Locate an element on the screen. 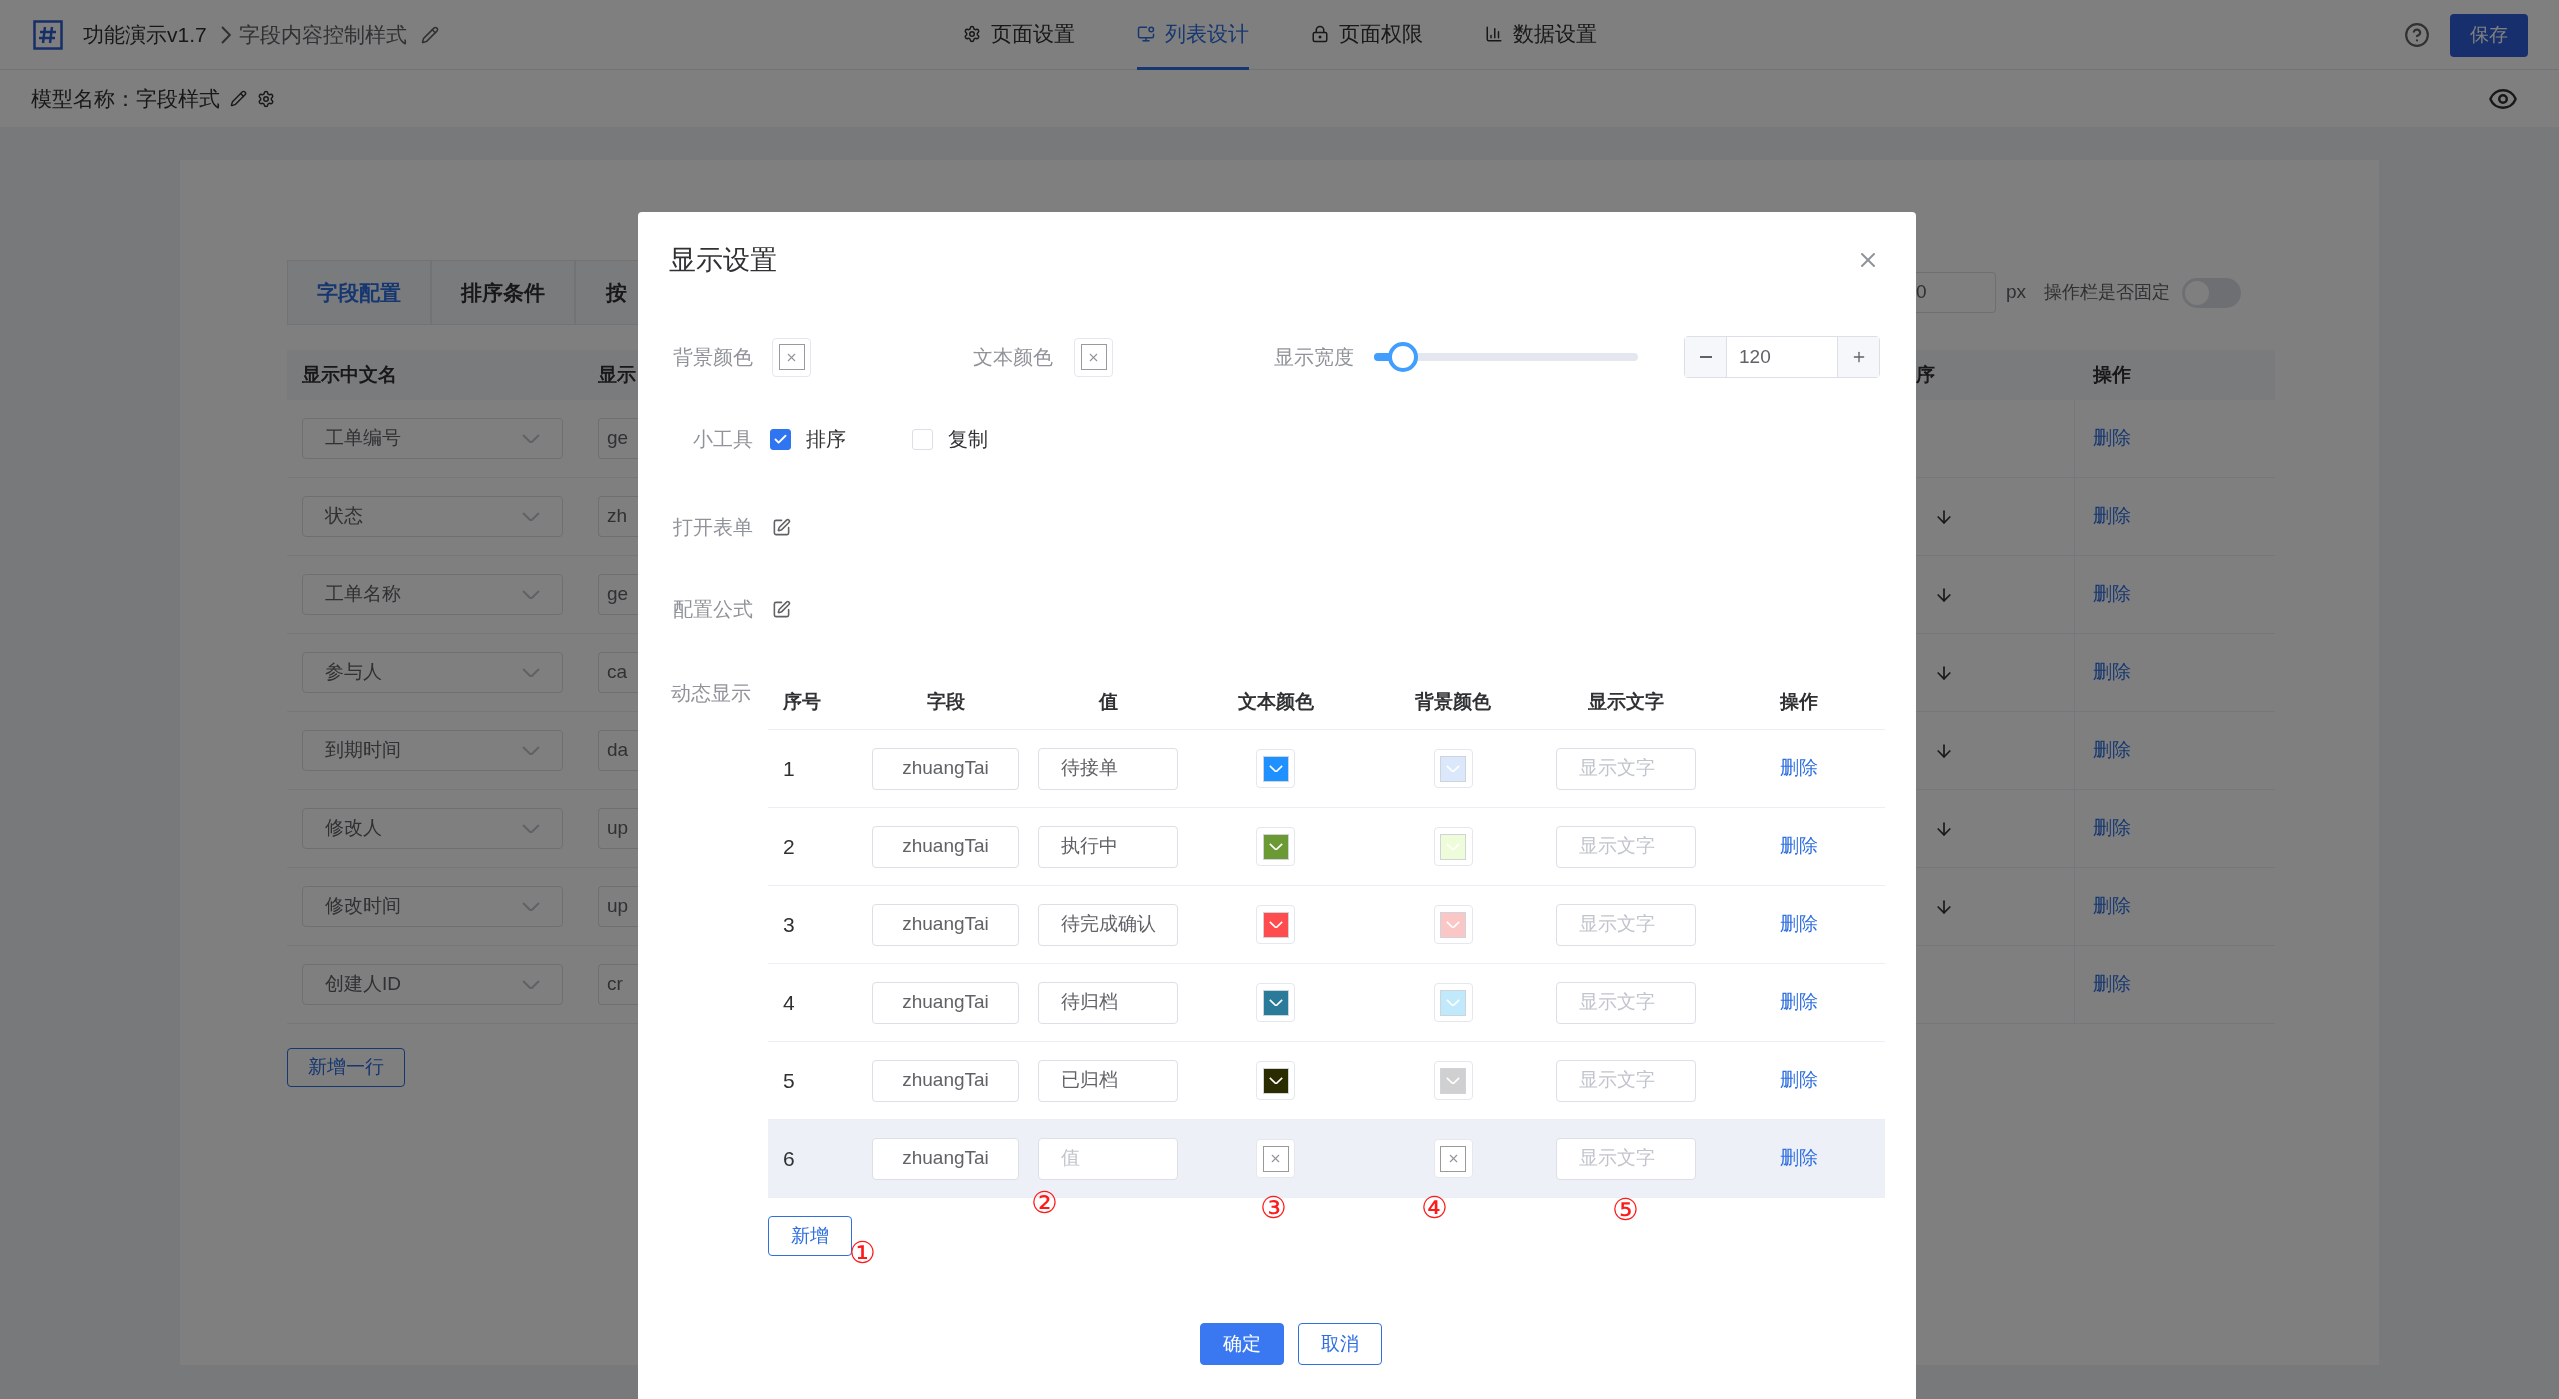  field-label: 背景颜色 is located at coordinates (712, 357).